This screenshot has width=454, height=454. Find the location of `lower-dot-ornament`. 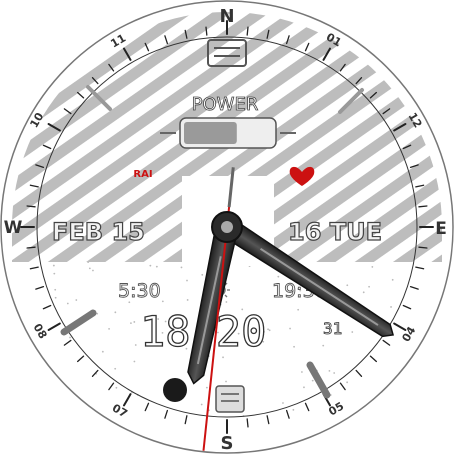

lower-dot-ornament is located at coordinates (175, 390).